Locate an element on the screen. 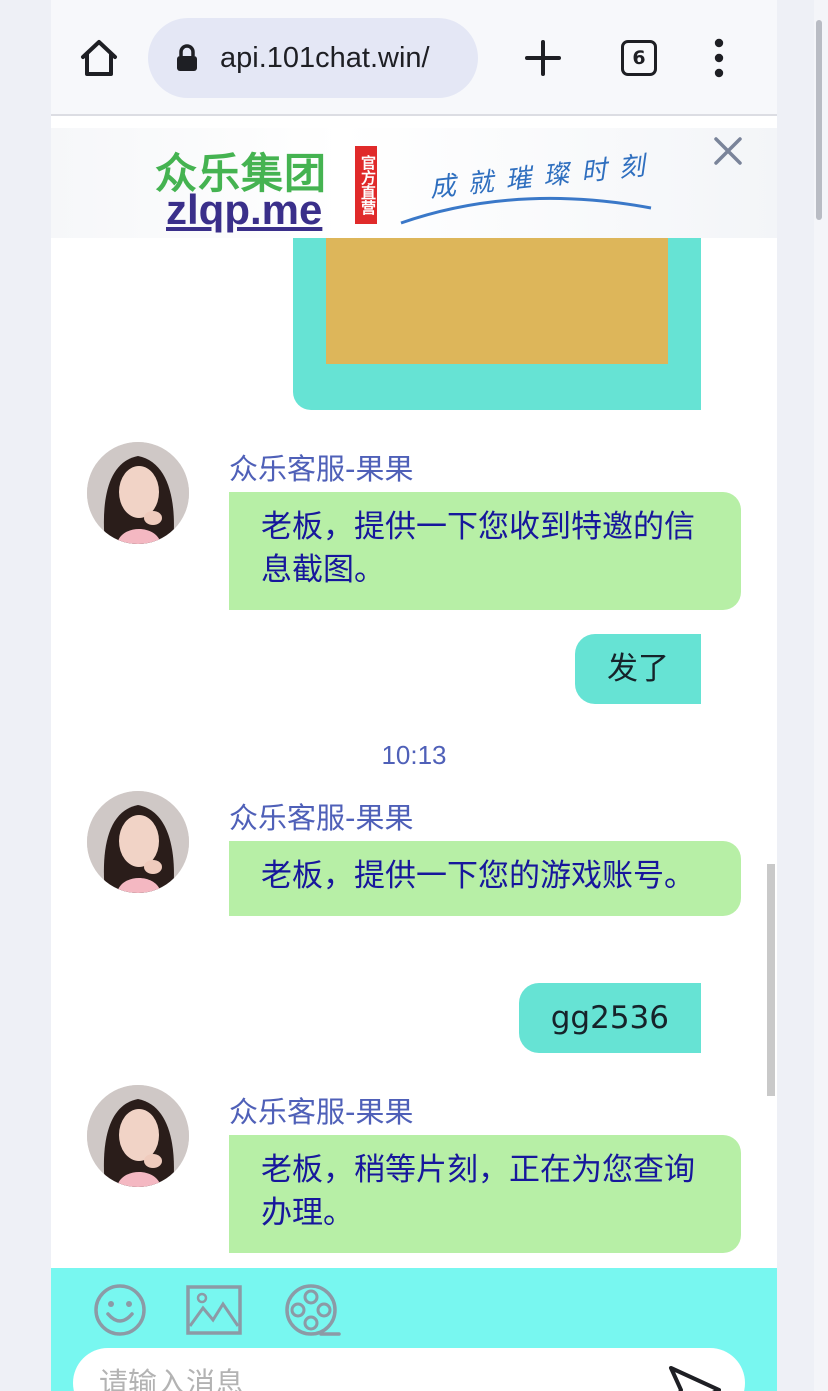 The height and width of the screenshot is (1391, 828). chat-scrollbar is located at coordinates (771, 980).